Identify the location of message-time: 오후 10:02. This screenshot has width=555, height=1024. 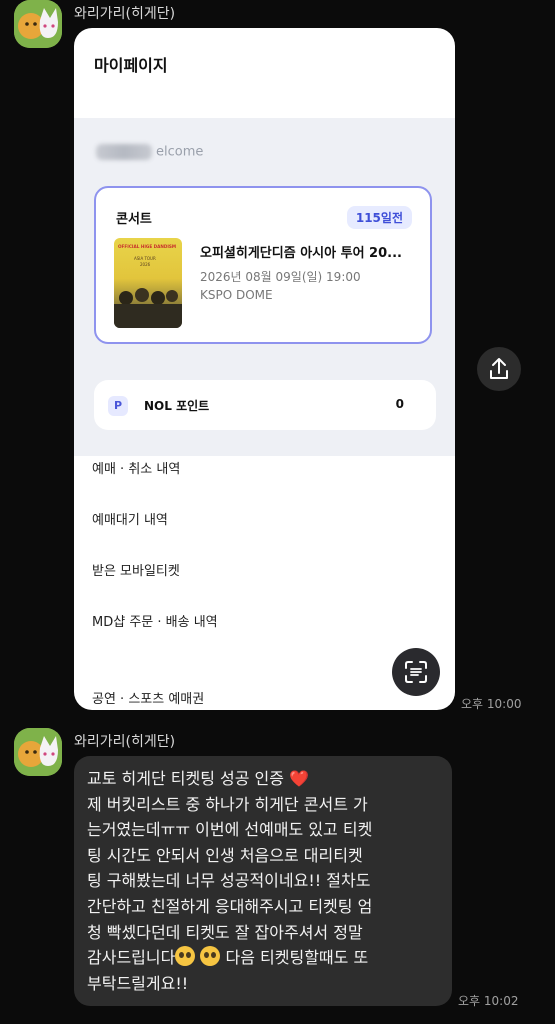
(488, 1001).